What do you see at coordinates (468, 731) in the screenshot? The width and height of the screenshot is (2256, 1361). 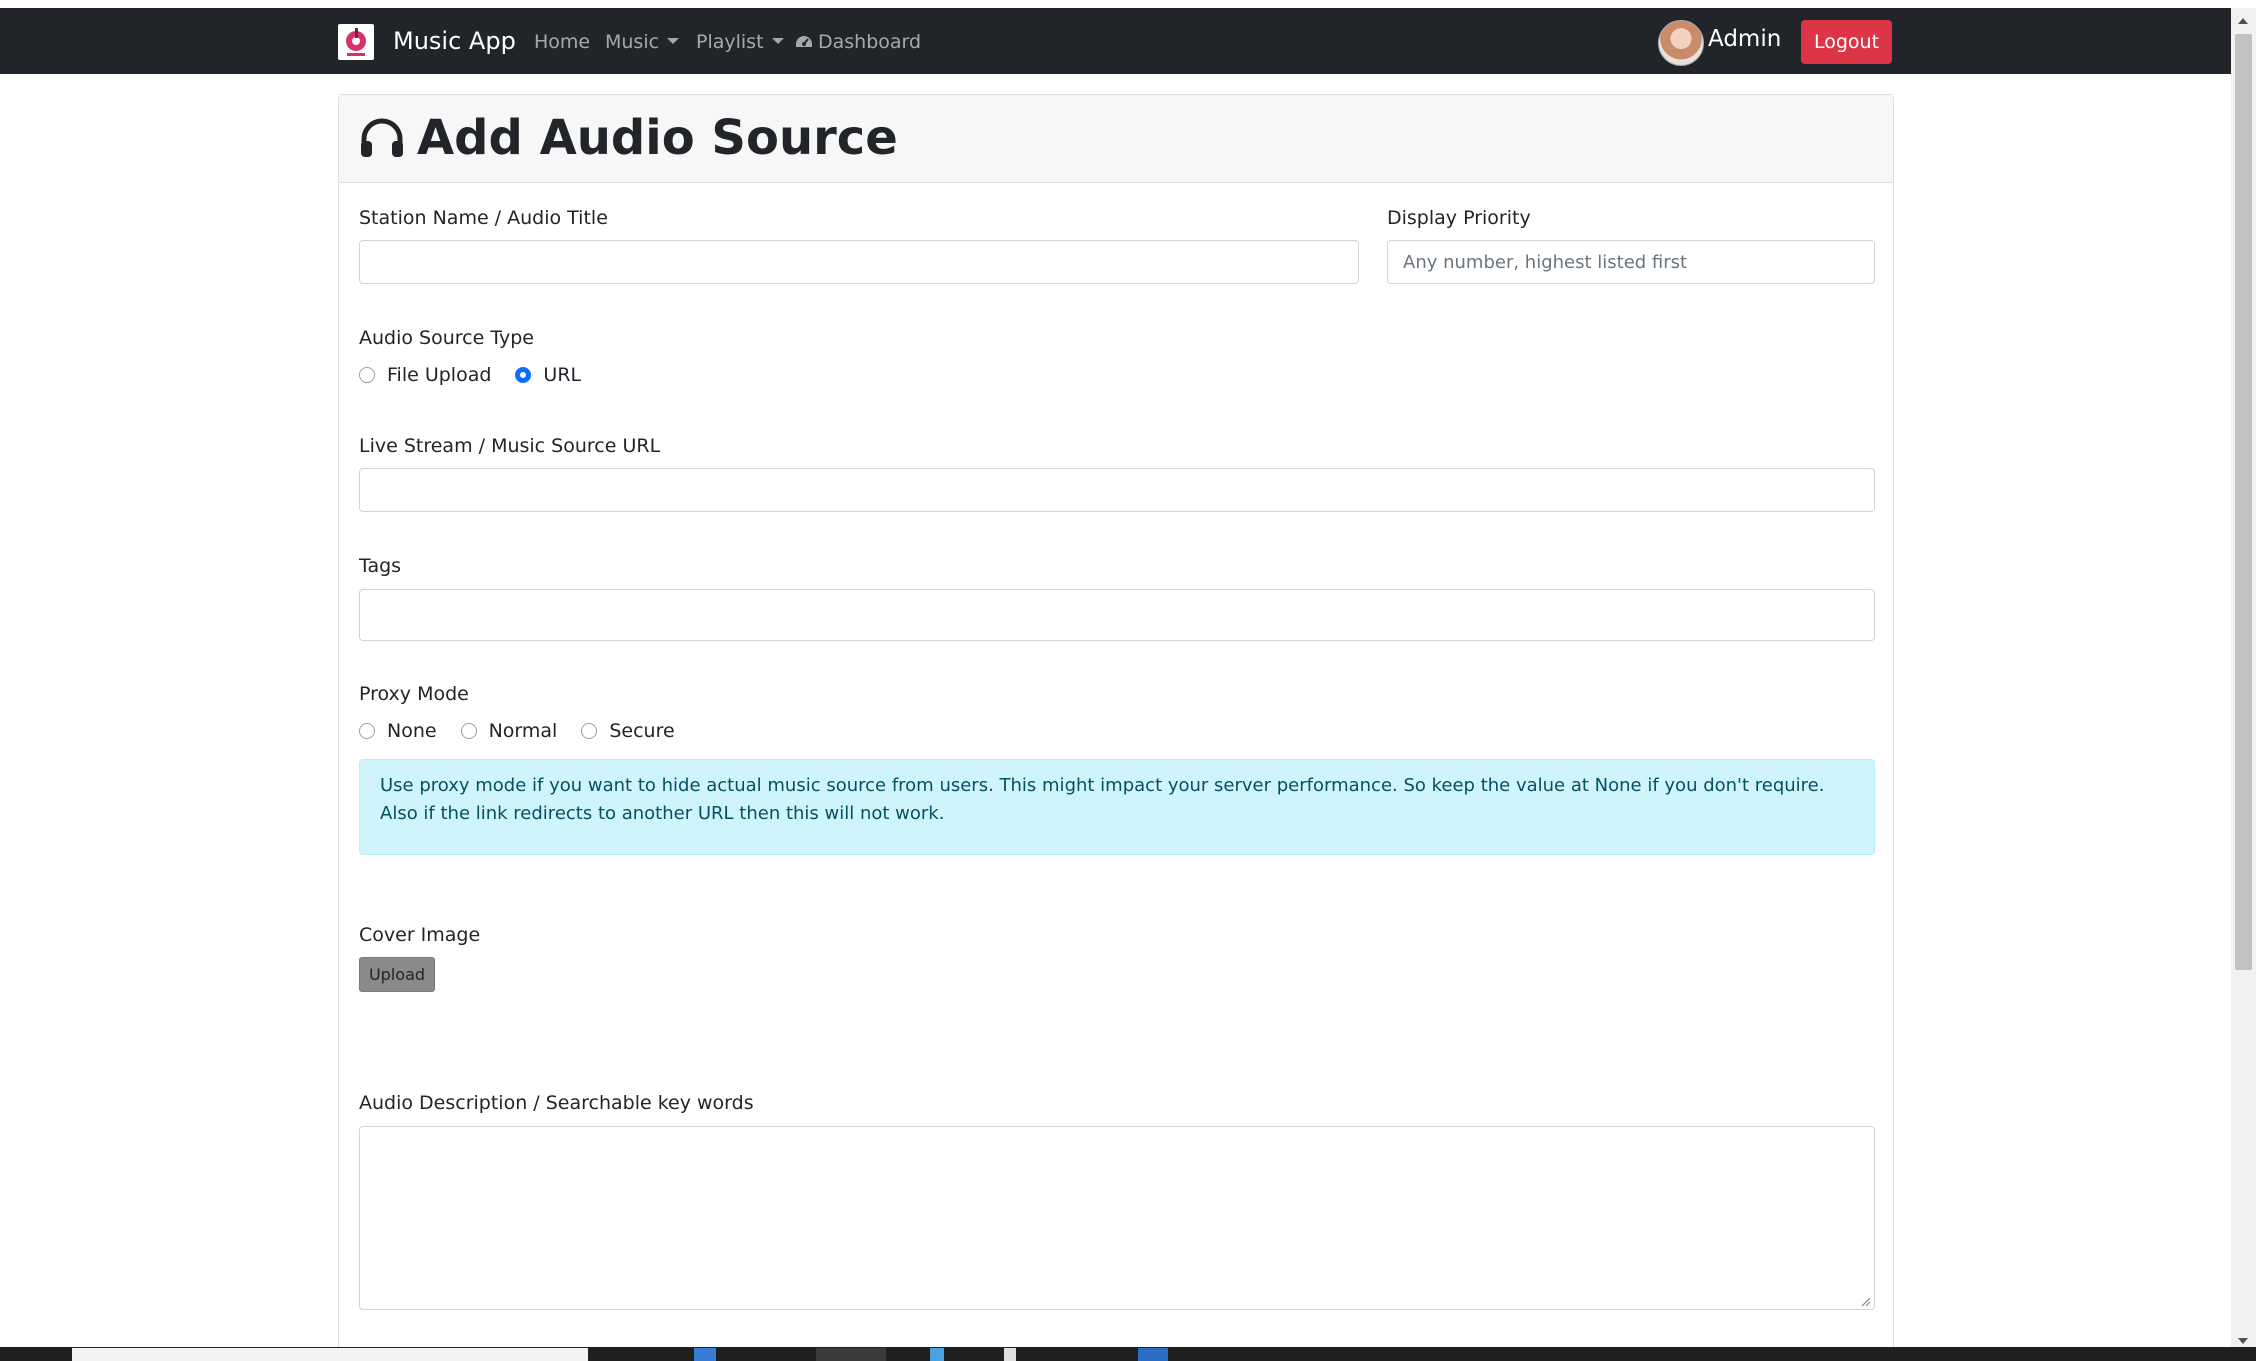 I see `radio-proxy-normal` at bounding box center [468, 731].